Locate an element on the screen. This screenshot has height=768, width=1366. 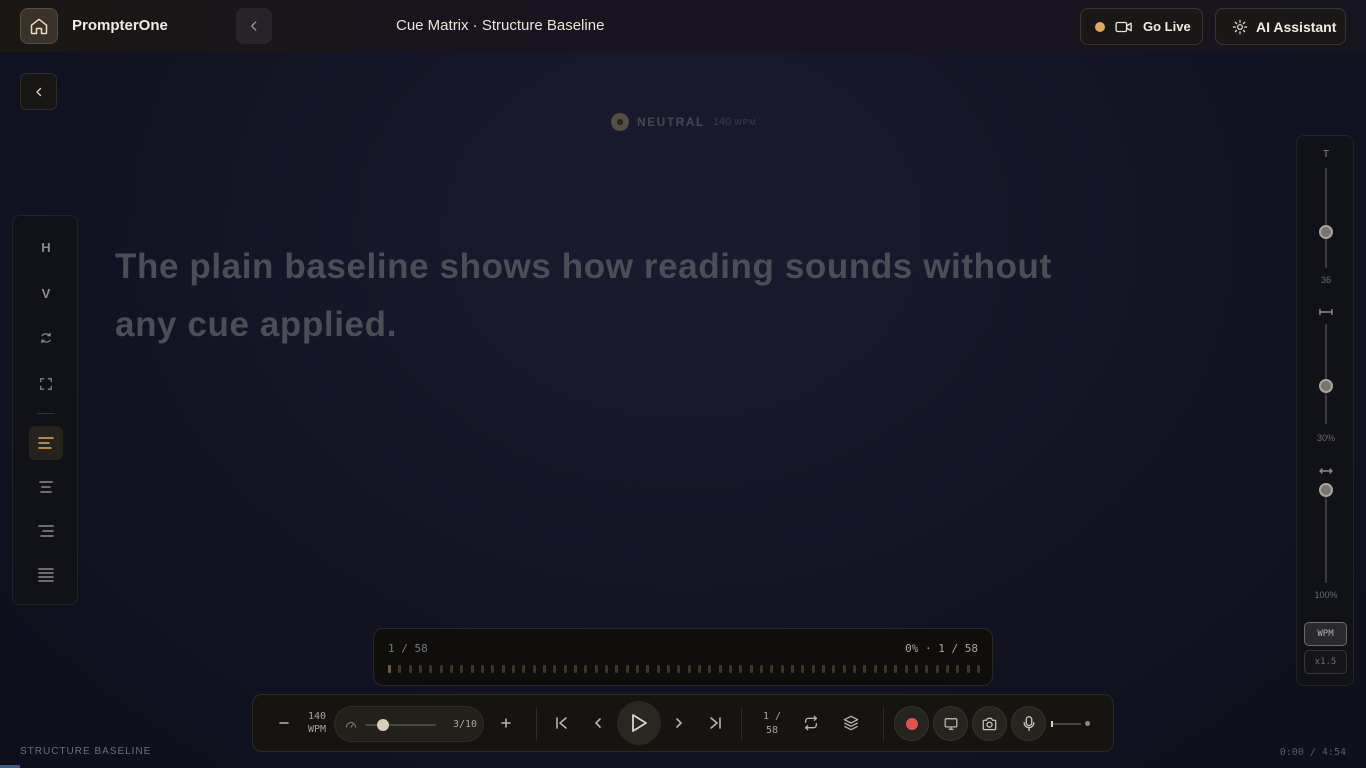
loop-button is located at coordinates (811, 723).